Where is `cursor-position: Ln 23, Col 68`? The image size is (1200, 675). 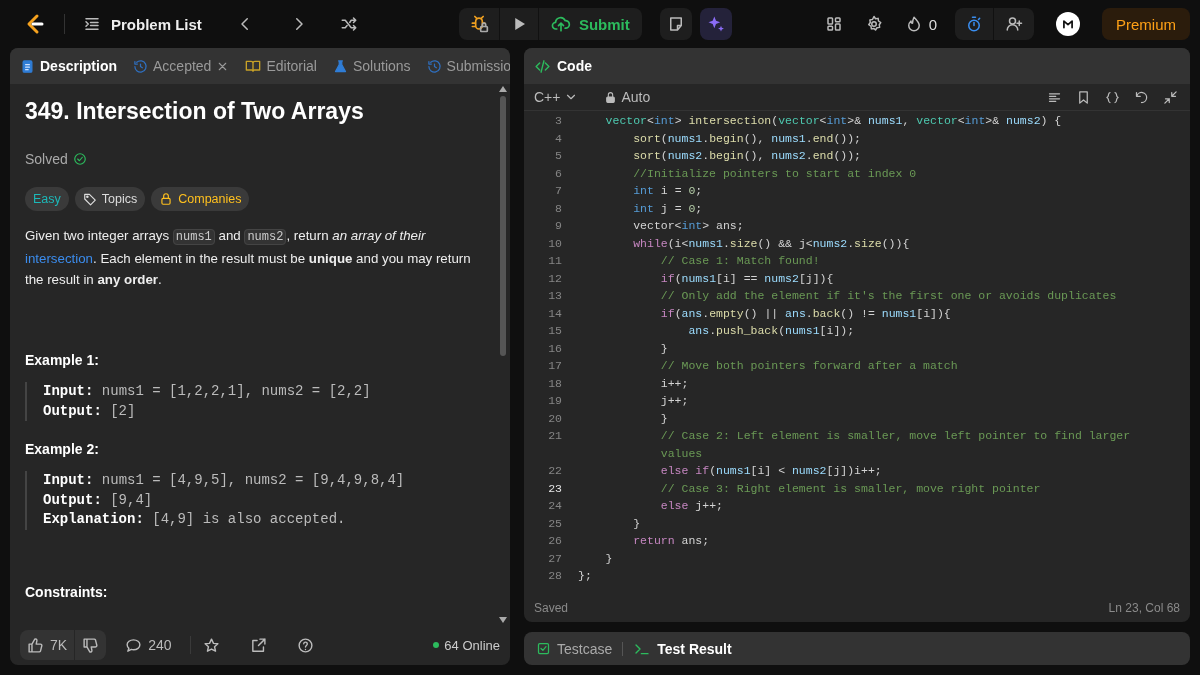 cursor-position: Ln 23, Col 68 is located at coordinates (1144, 608).